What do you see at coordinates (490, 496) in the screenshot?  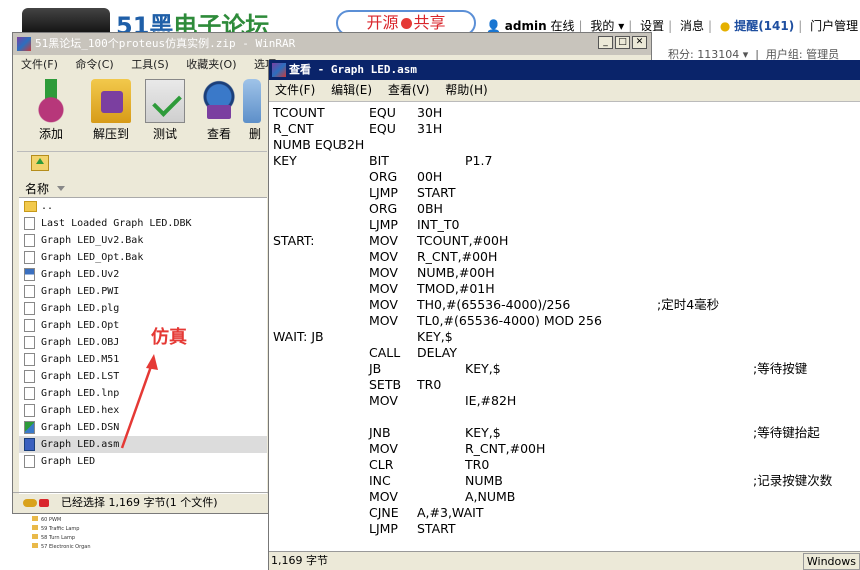 I see `code-a2: A,NUMB` at bounding box center [490, 496].